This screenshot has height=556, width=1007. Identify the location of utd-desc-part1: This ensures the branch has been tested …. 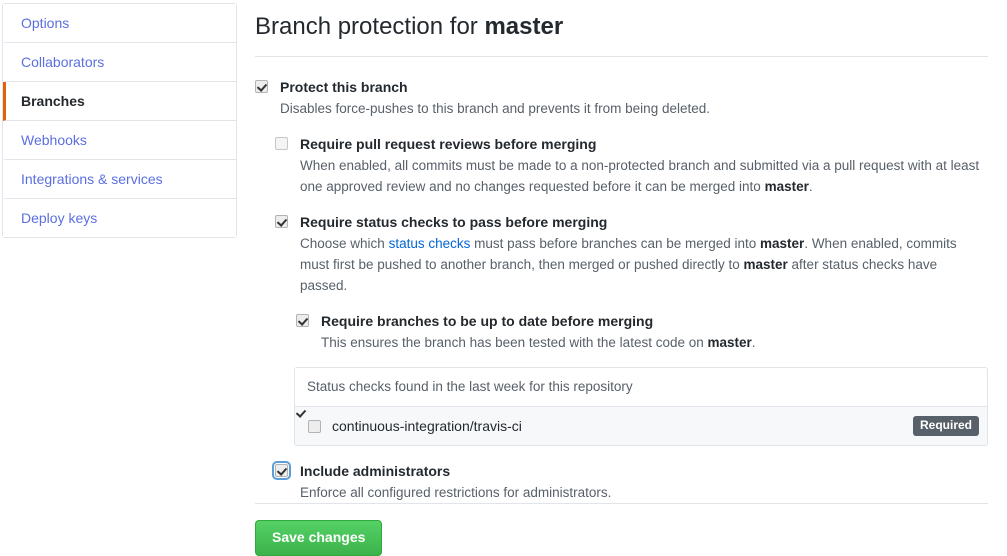
(514, 342).